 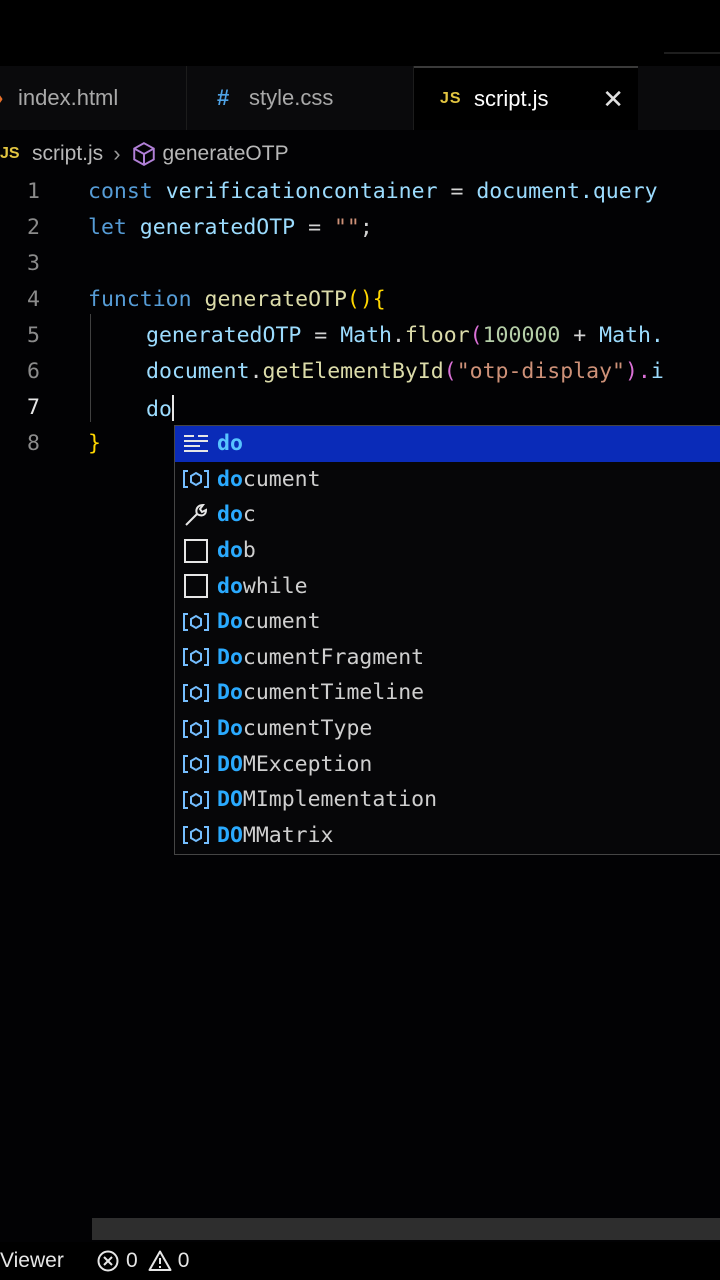 What do you see at coordinates (340, 800) in the screenshot?
I see `suggestion-rest: MImplementation` at bounding box center [340, 800].